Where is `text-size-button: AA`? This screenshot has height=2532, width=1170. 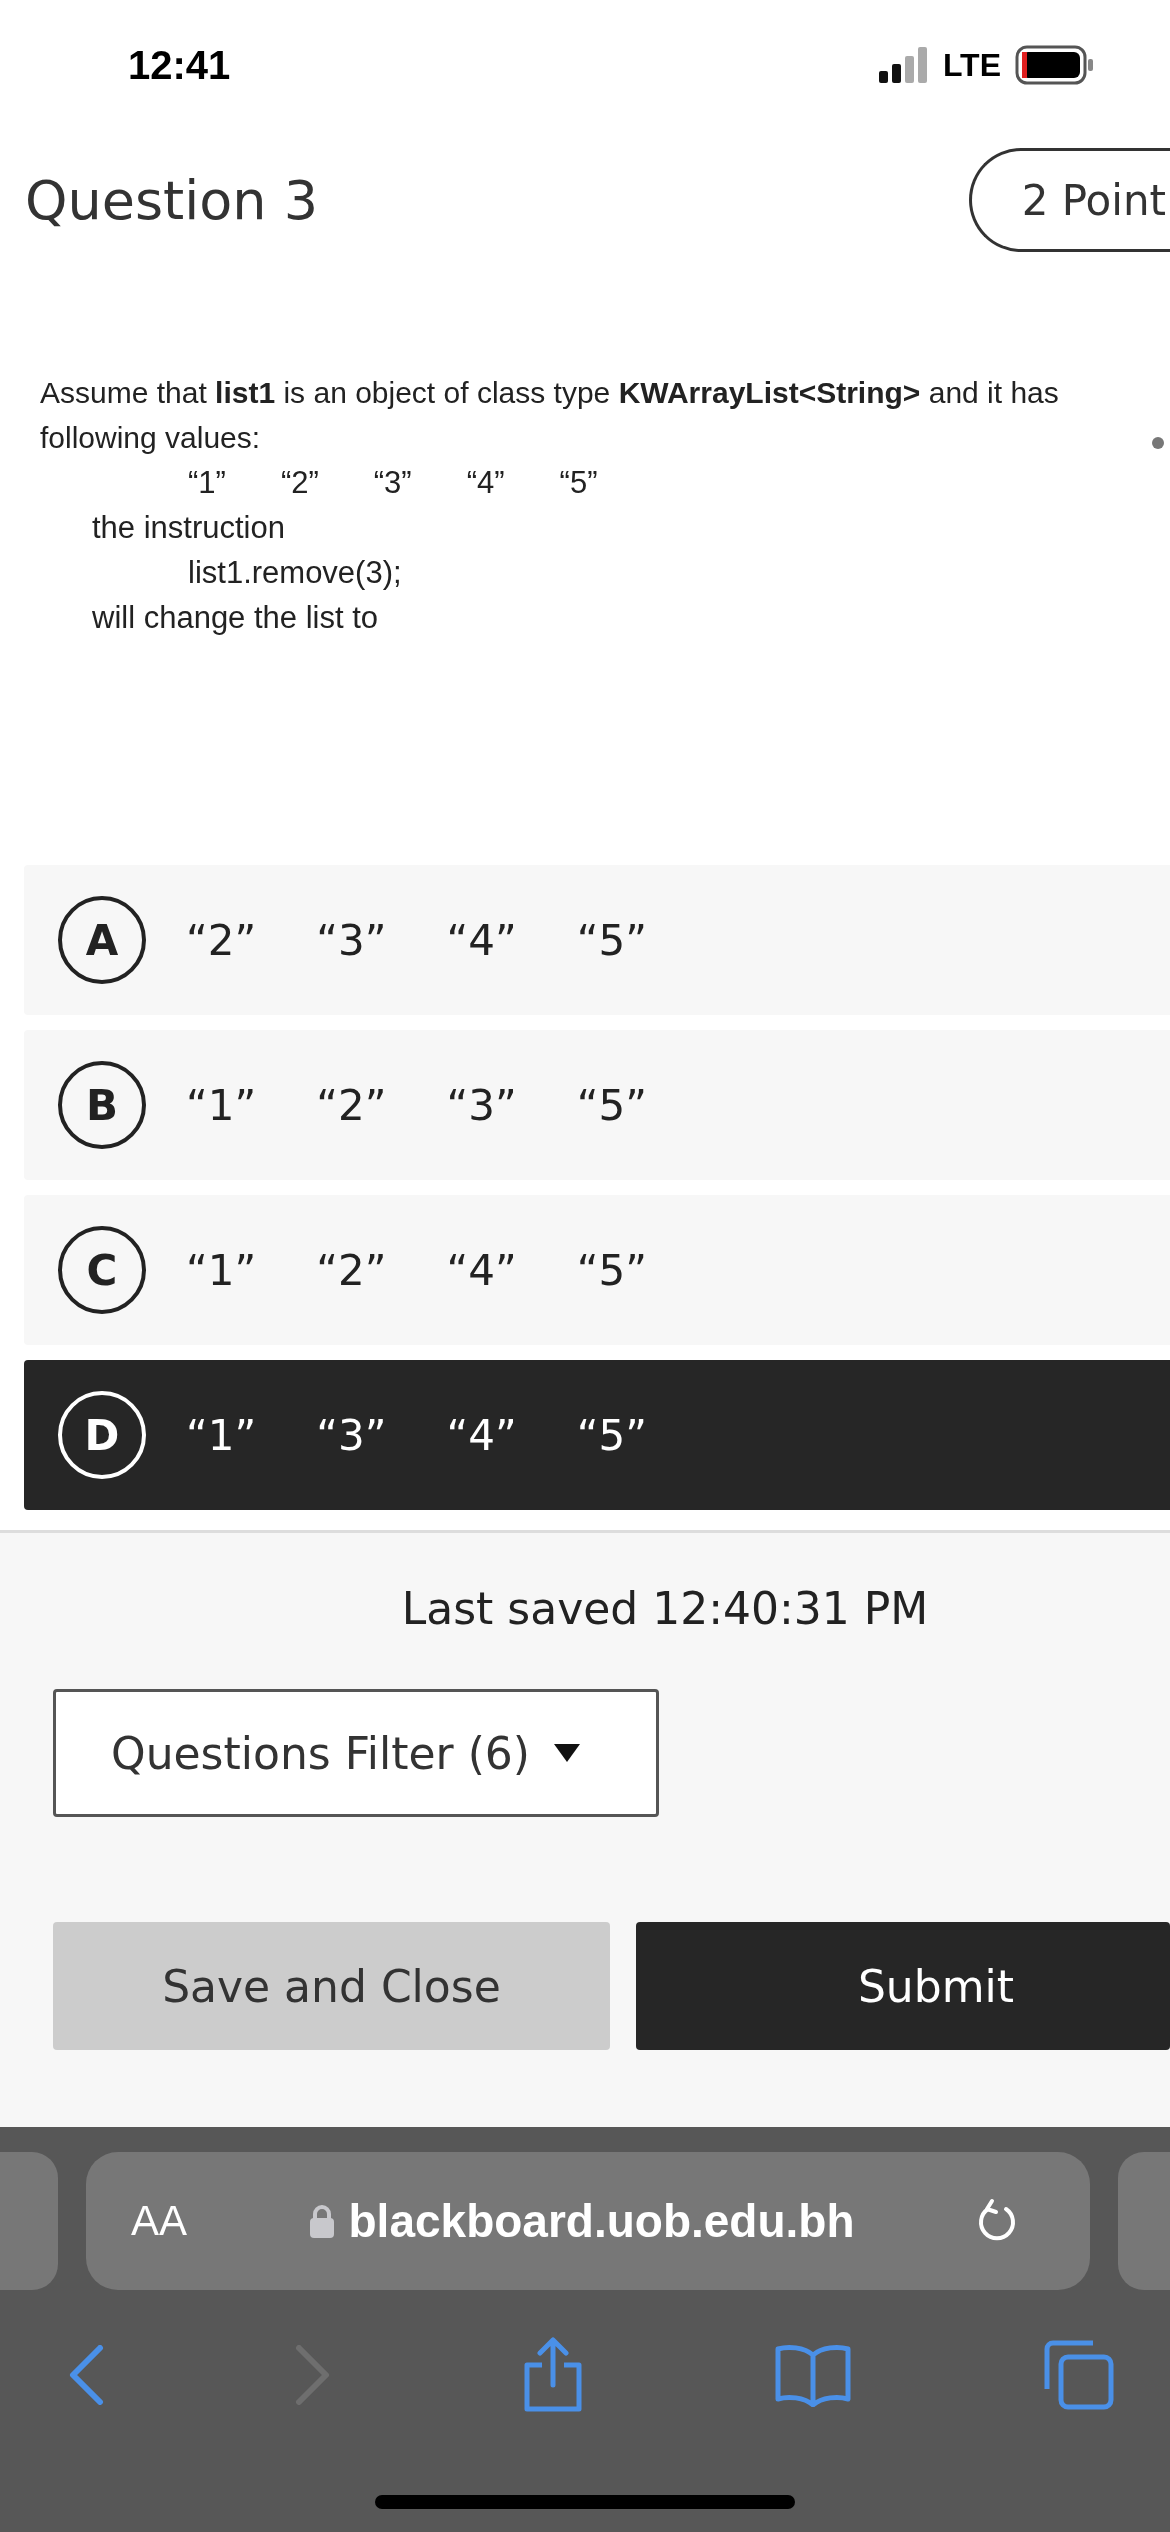
text-size-button: AA is located at coordinates (159, 2221).